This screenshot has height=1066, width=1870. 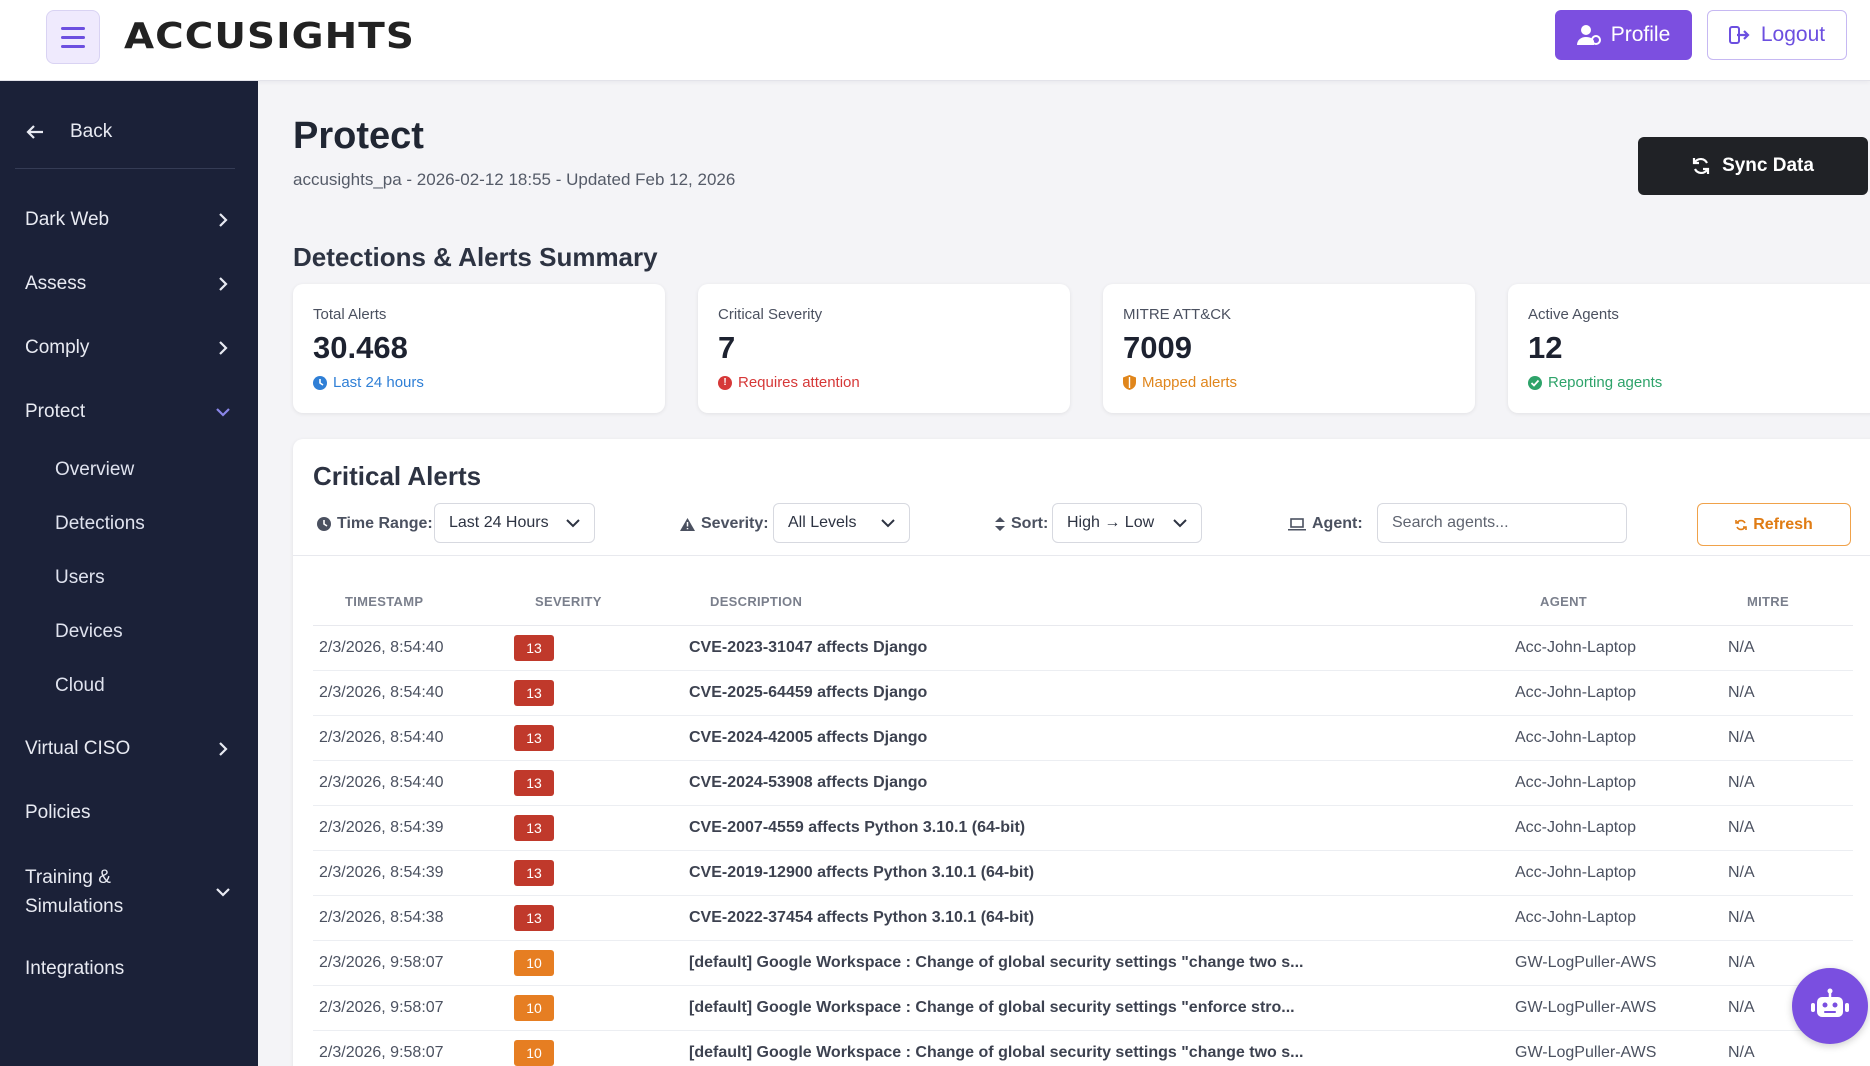 What do you see at coordinates (75, 968) in the screenshot?
I see `sidebar-item-label: Integrations` at bounding box center [75, 968].